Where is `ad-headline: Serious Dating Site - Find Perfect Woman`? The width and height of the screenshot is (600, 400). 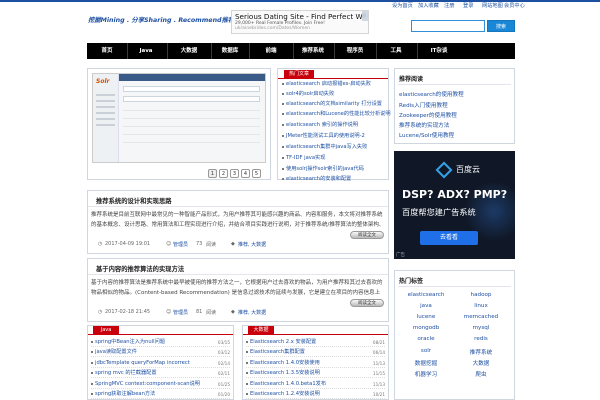
ad-headline: Serious Dating Site - Find Perfect Woman is located at coordinates (301, 16).